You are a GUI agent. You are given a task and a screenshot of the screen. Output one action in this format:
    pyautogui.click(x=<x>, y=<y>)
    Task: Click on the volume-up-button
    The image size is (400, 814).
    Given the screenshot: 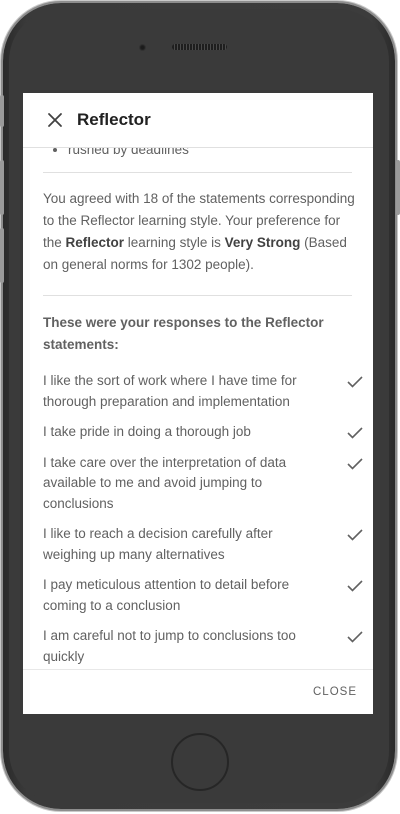 What is the action you would take?
    pyautogui.click(x=2, y=111)
    